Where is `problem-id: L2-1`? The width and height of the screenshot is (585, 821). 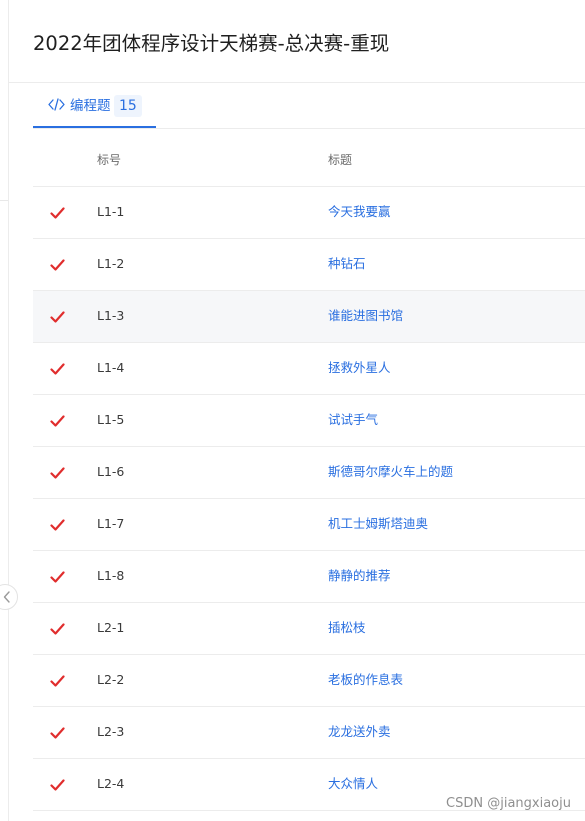 problem-id: L2-1 is located at coordinates (111, 627).